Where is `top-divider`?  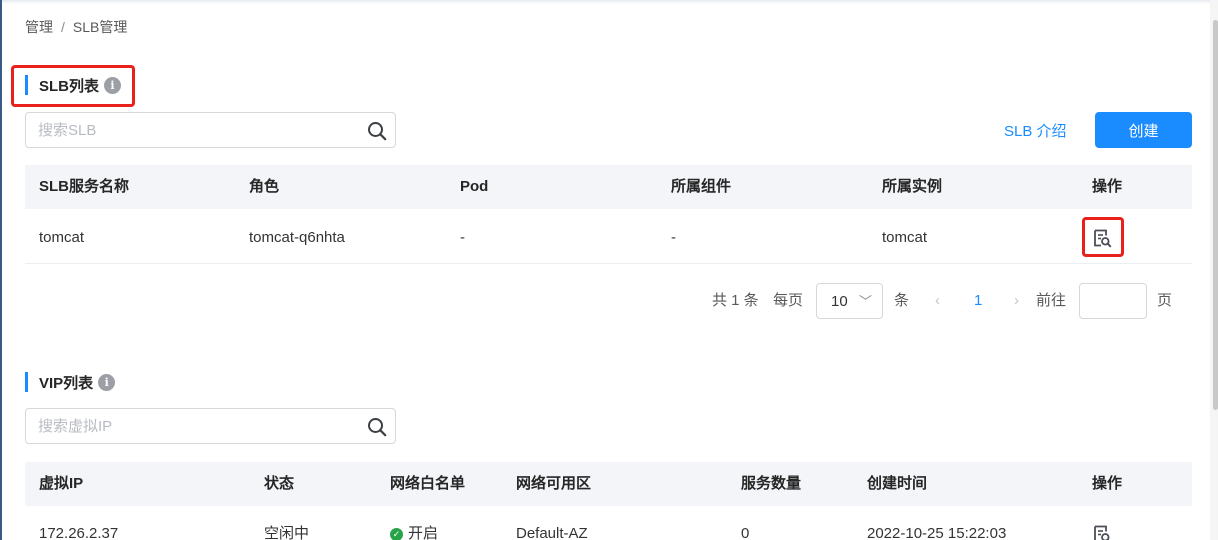 top-divider is located at coordinates (610, 2).